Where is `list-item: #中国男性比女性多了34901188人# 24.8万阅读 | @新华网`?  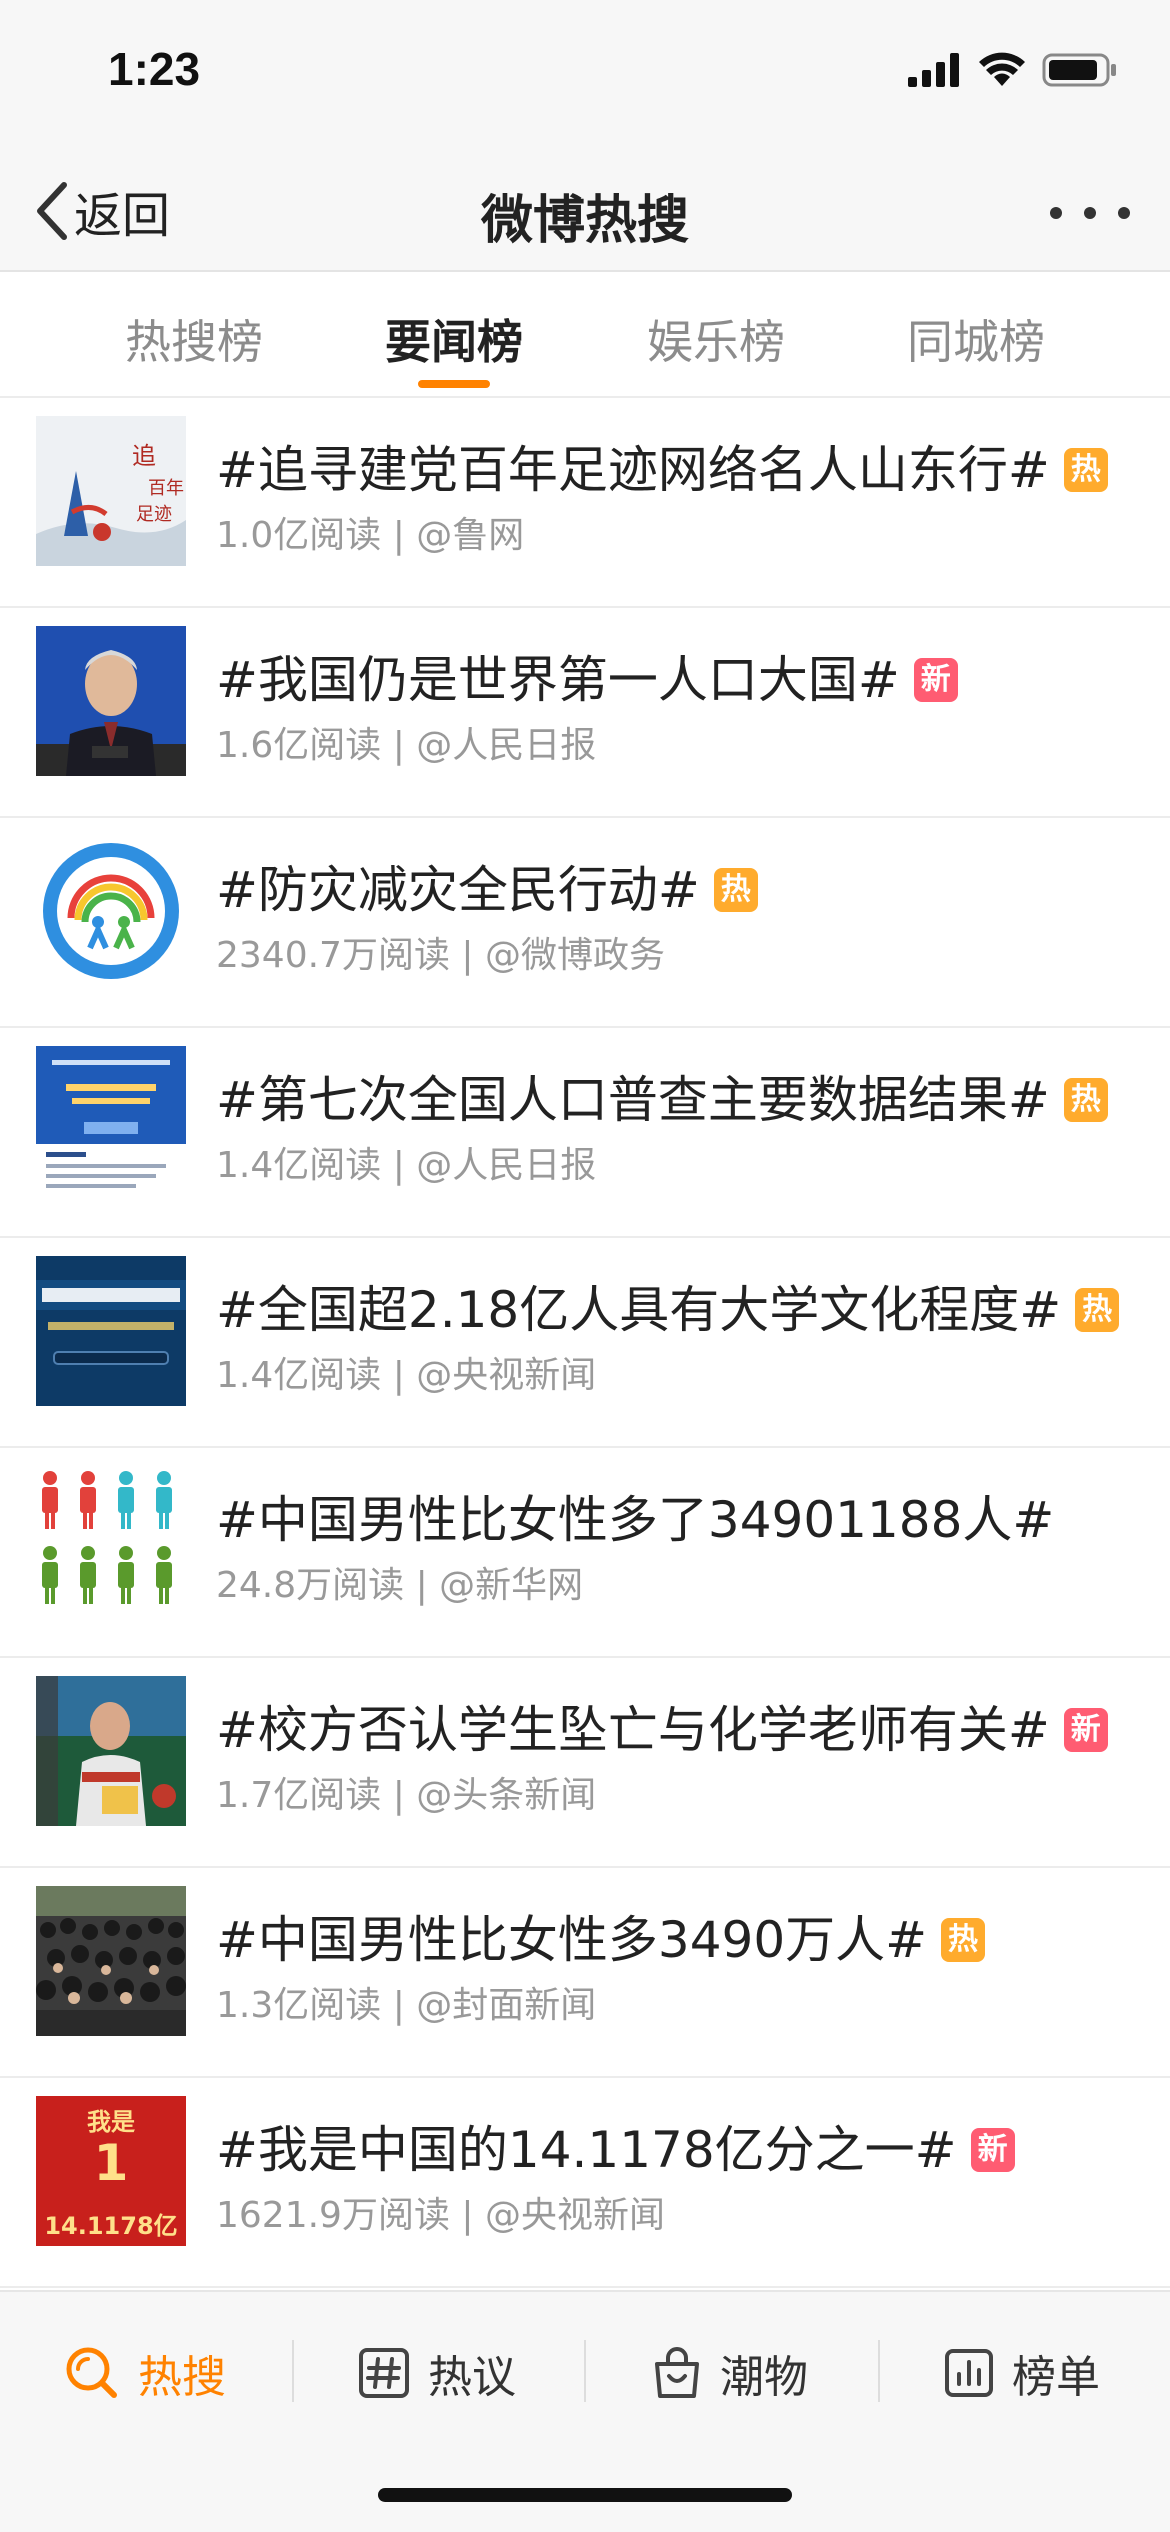
list-item: #中国男性比女性多了34901188人# 24.8万阅读 | @新华网 is located at coordinates (585, 1553).